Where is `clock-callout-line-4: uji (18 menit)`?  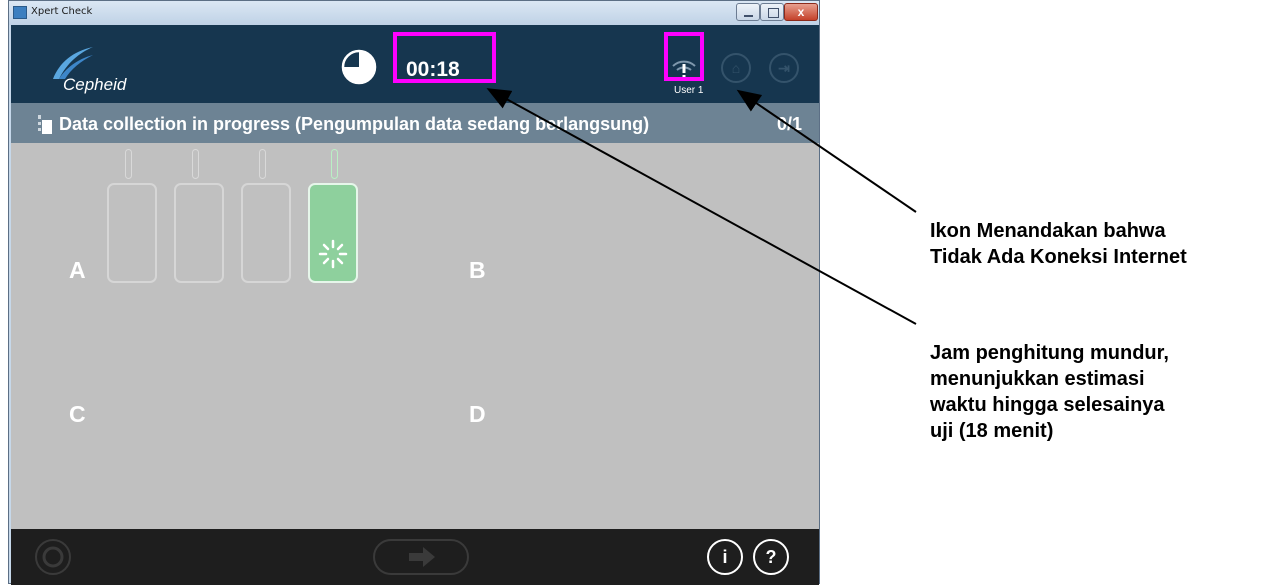 clock-callout-line-4: uji (18 menit) is located at coordinates (992, 431).